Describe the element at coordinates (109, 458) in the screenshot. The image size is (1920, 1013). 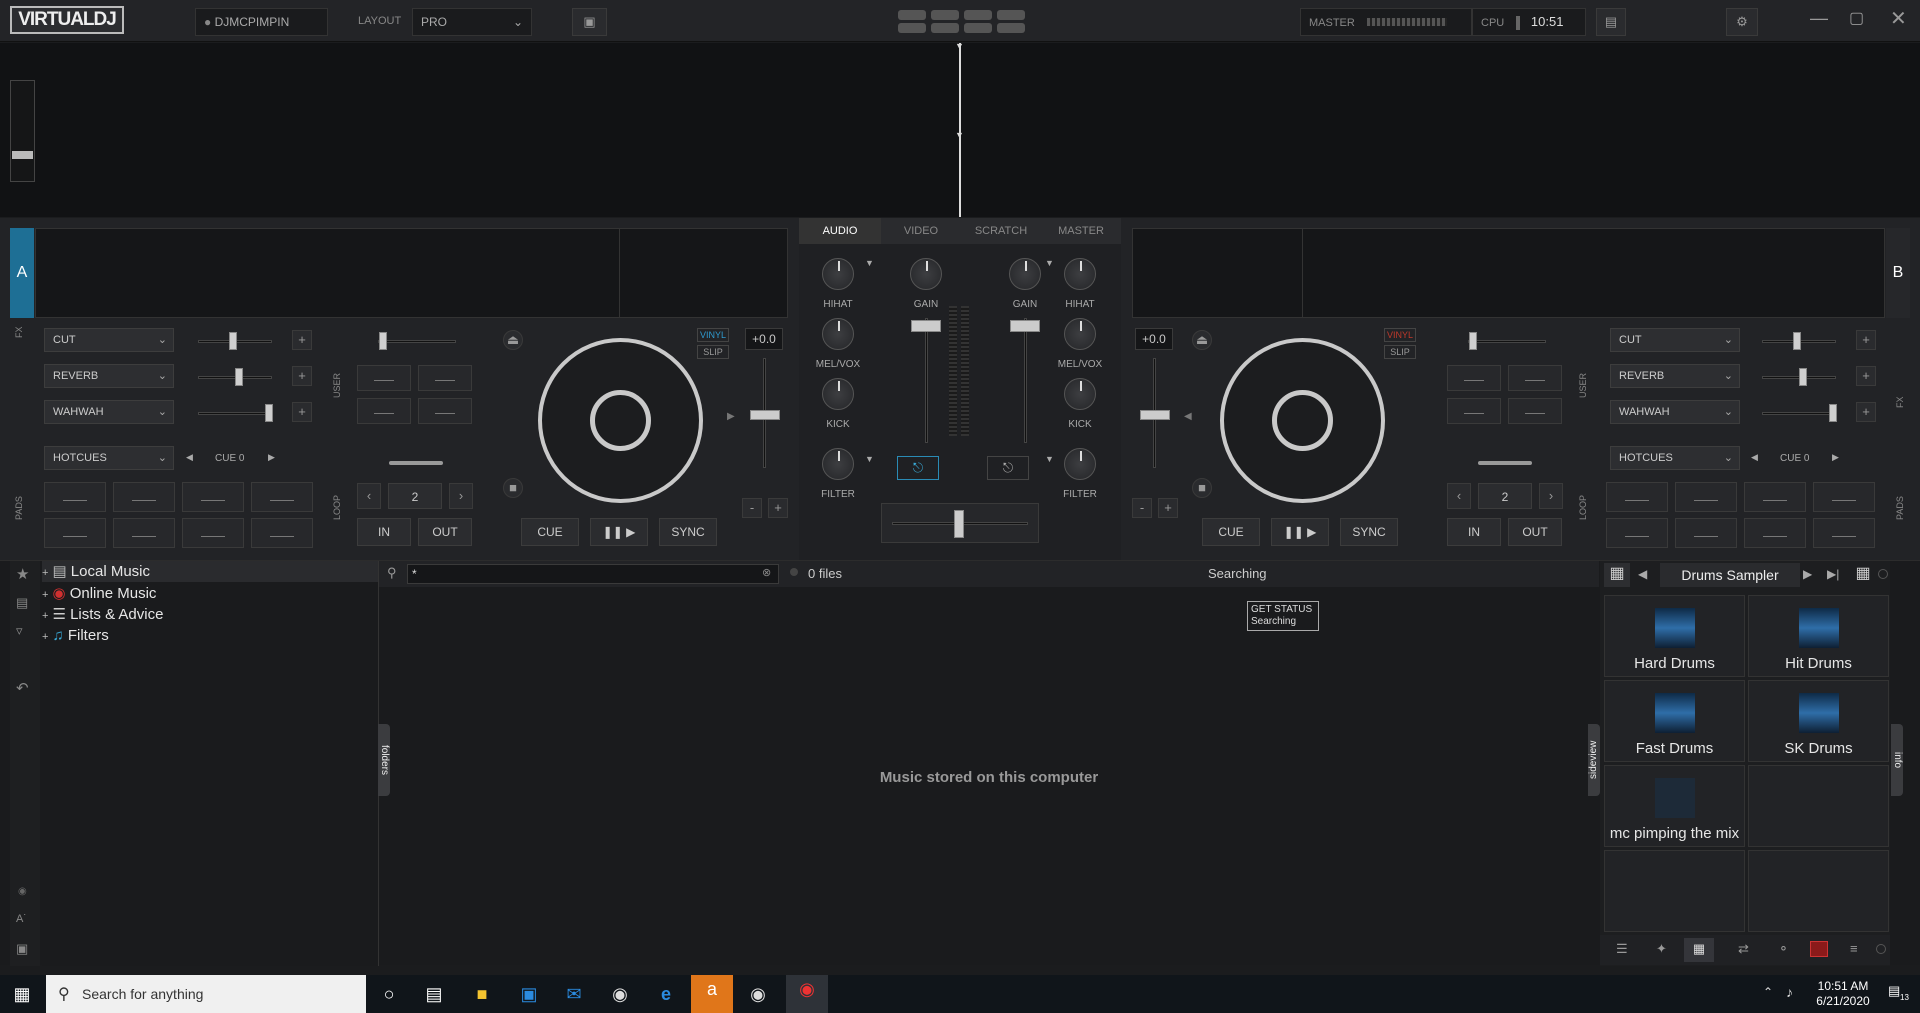
I see `pads-mode-select-a: HOTCUES ⌄` at that location.